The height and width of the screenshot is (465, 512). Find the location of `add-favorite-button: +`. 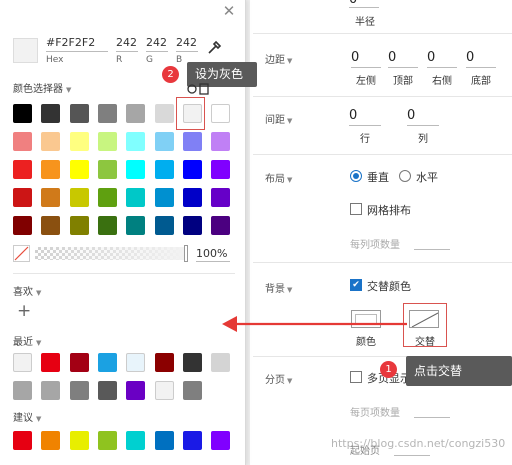

add-favorite-button: + is located at coordinates (24, 311).